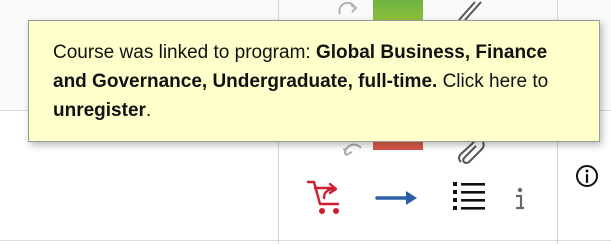 The image size is (611, 244). Describe the element at coordinates (348, 11) in the screenshot. I see `refresh-icon` at that location.